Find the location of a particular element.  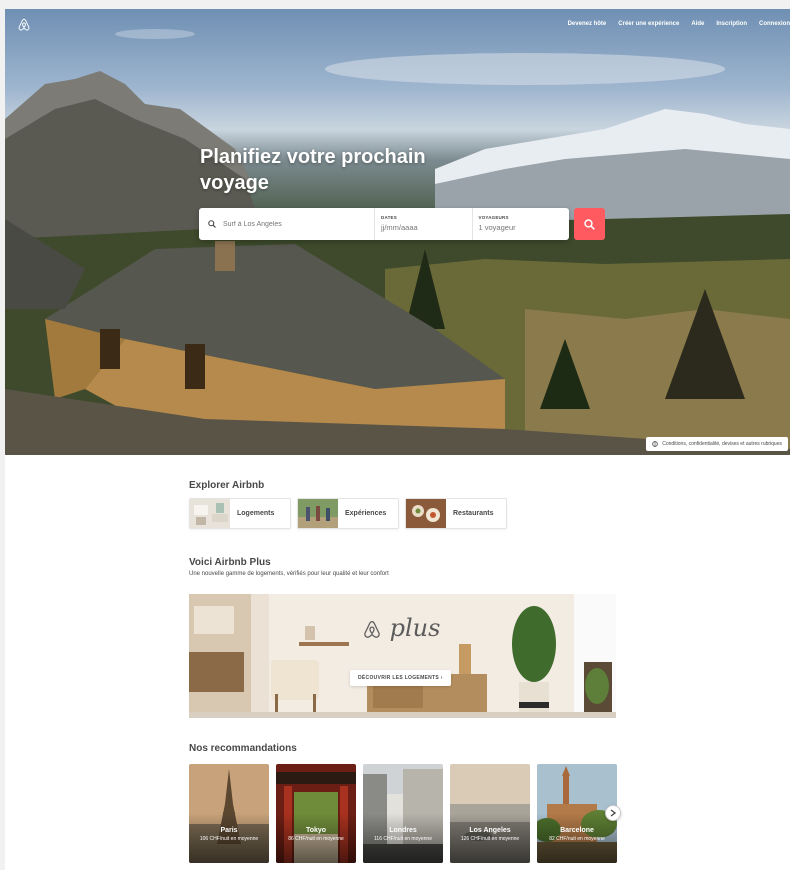

recommendation-card-london: Londres 116 CHF/nuit en moyenne is located at coordinates (403, 813).